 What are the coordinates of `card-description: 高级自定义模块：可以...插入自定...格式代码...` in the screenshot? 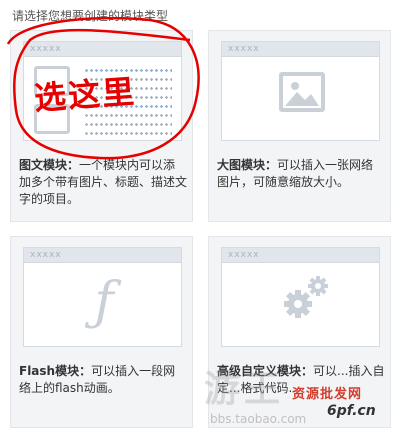 It's located at (301, 379).